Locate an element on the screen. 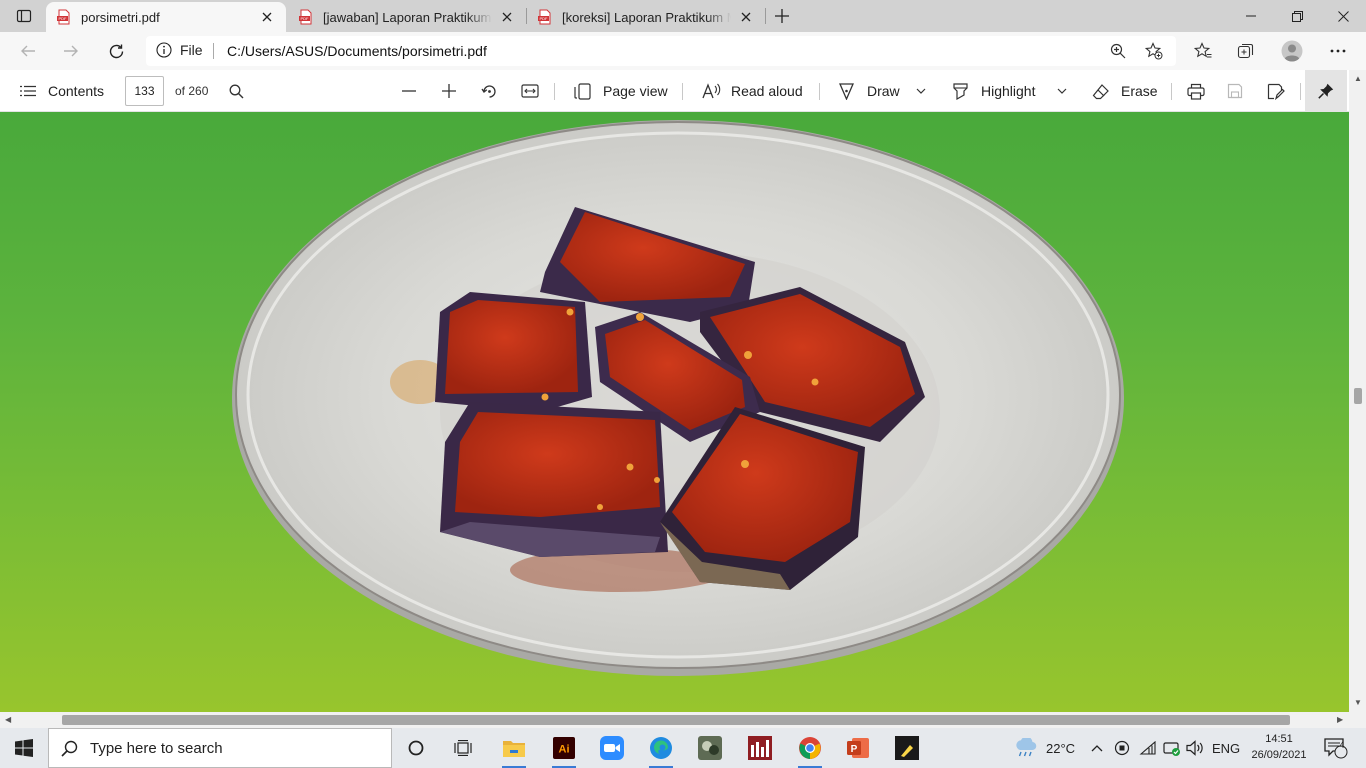  horizontal-scroll-thumb is located at coordinates (676, 720).